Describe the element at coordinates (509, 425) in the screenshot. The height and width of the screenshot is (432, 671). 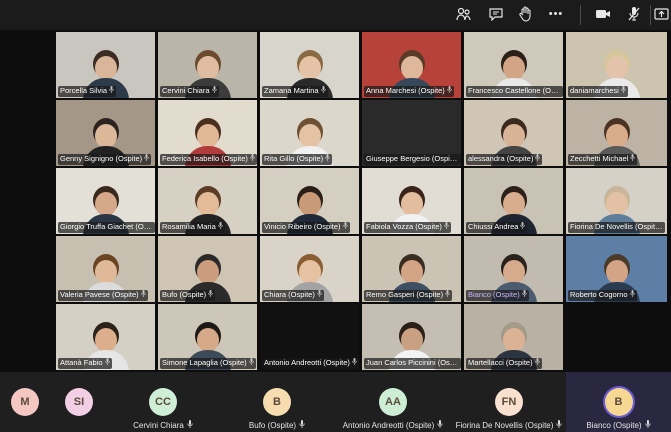
I see `overflow-participant-name: Fiorina De Novellis (Ospite)` at that location.